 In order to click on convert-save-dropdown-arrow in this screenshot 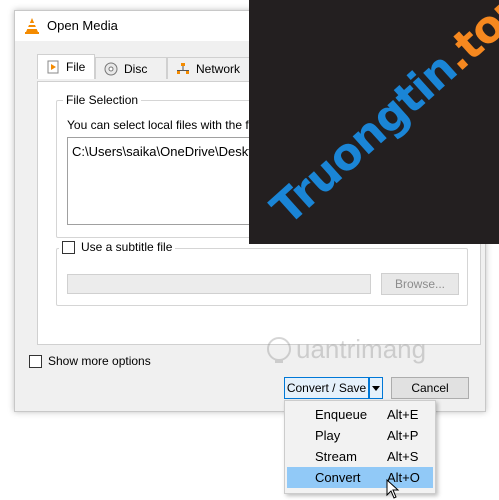, I will do `click(376, 388)`.